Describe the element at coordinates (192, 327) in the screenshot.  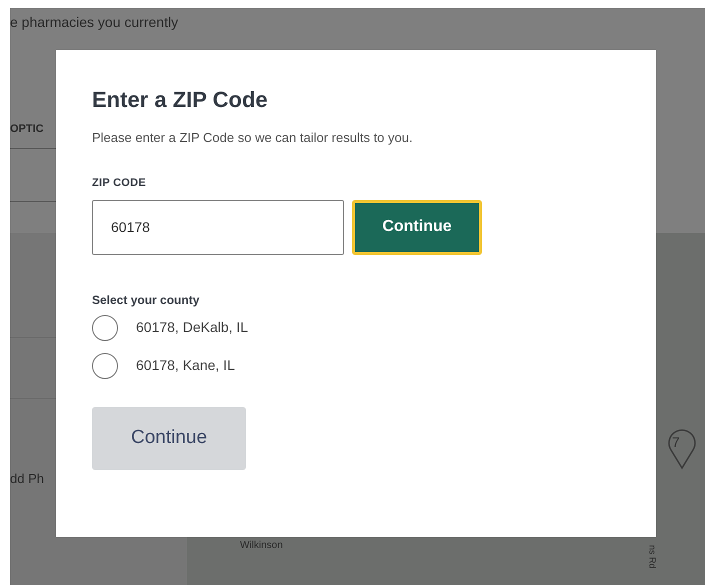
I see `county-option-label: 60178, DeKalb, IL` at that location.